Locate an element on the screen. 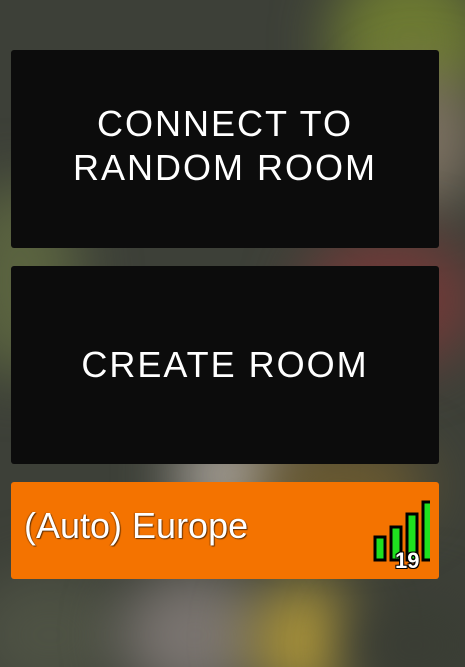 The image size is (465, 667). region-label: (Auto) Europe is located at coordinates (136, 525).